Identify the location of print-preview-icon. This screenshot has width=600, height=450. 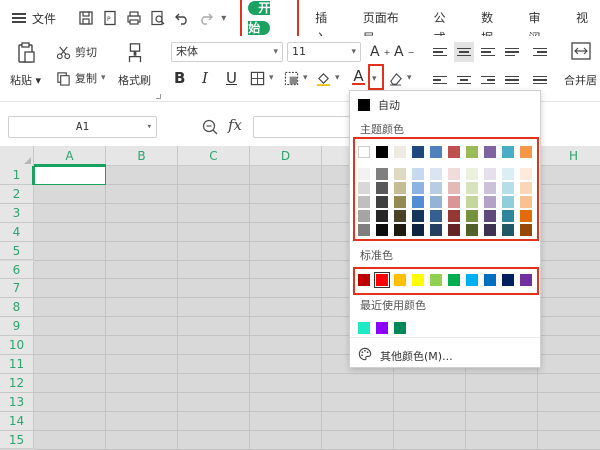
(158, 18).